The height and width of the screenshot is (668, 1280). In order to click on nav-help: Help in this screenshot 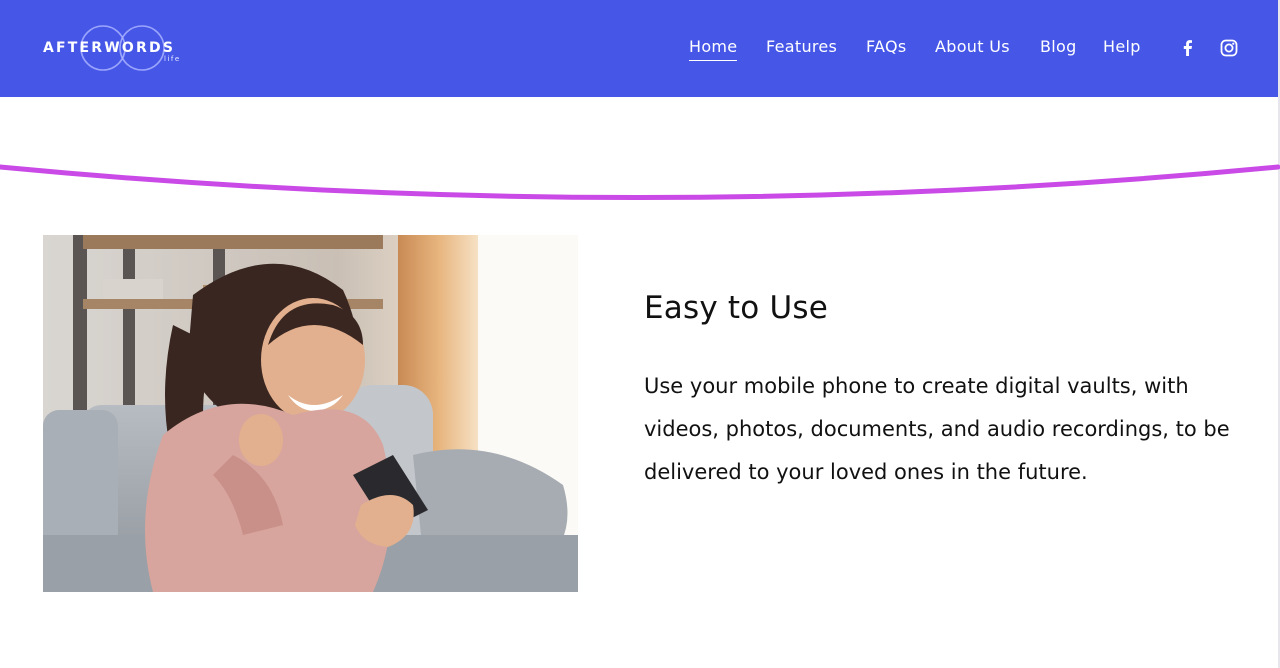, I will do `click(1122, 46)`.